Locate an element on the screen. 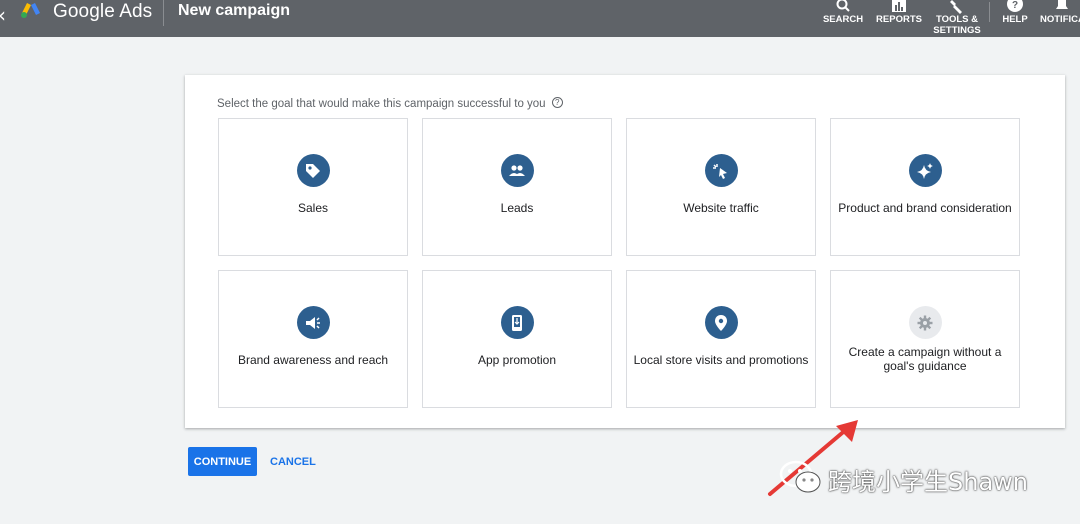  goal-label: Local store visits and promotions is located at coordinates (721, 360).